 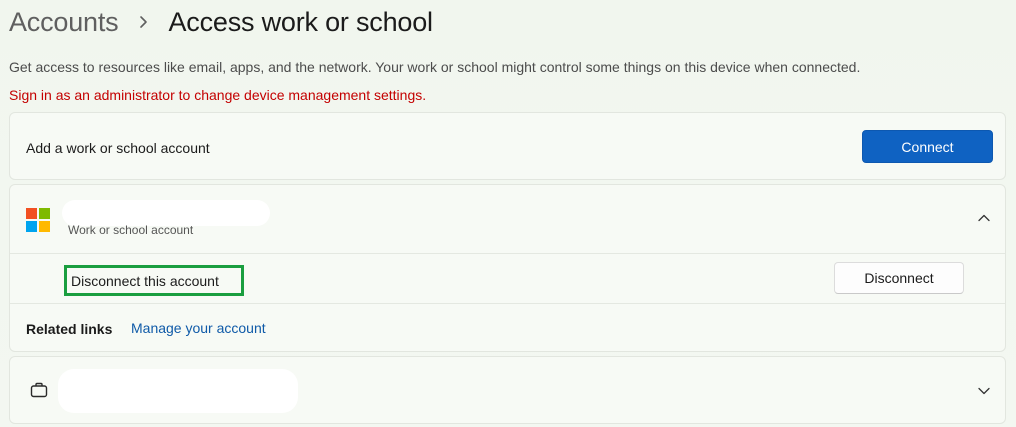 I want to click on microsoft-logo-icon, so click(x=38, y=220).